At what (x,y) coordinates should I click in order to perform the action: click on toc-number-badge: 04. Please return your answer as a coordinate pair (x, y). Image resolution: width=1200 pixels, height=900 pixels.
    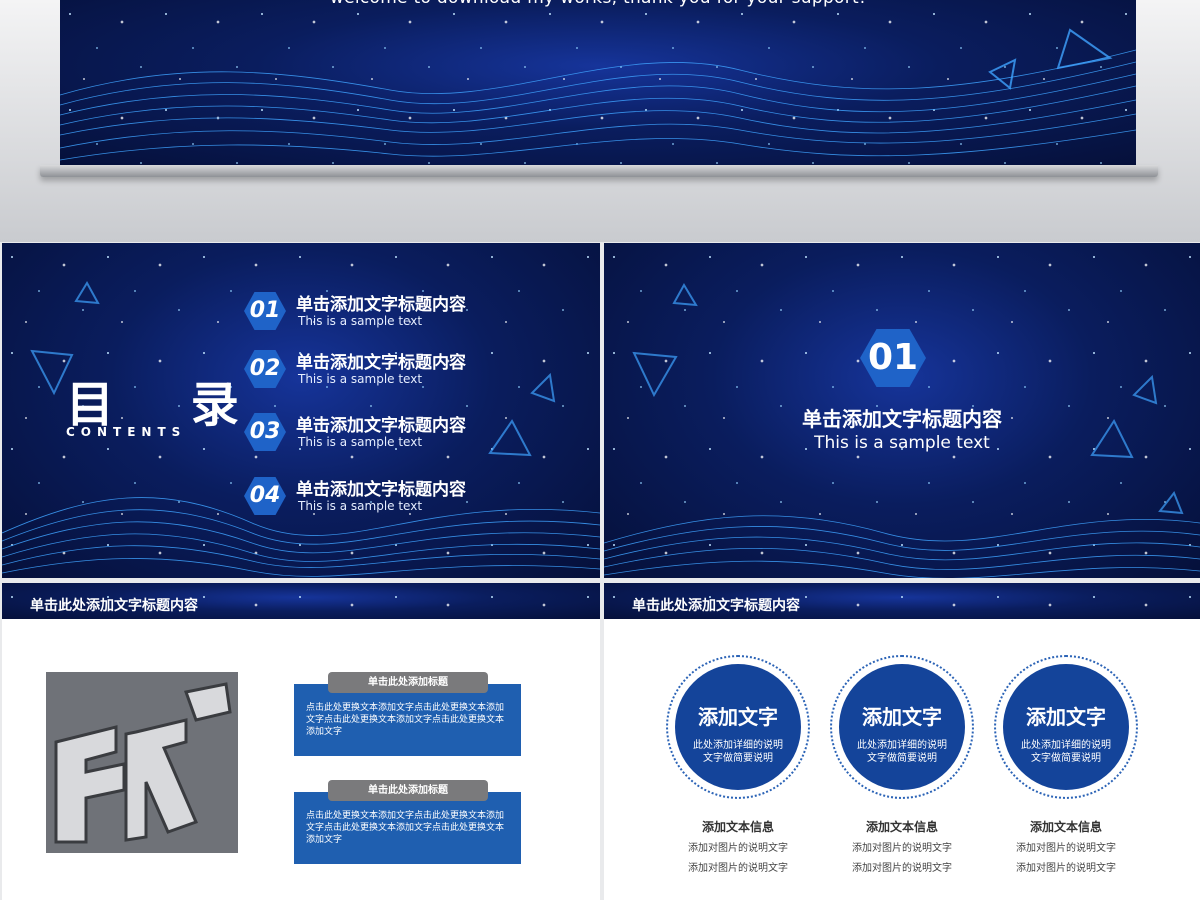
    Looking at the image, I should click on (265, 496).